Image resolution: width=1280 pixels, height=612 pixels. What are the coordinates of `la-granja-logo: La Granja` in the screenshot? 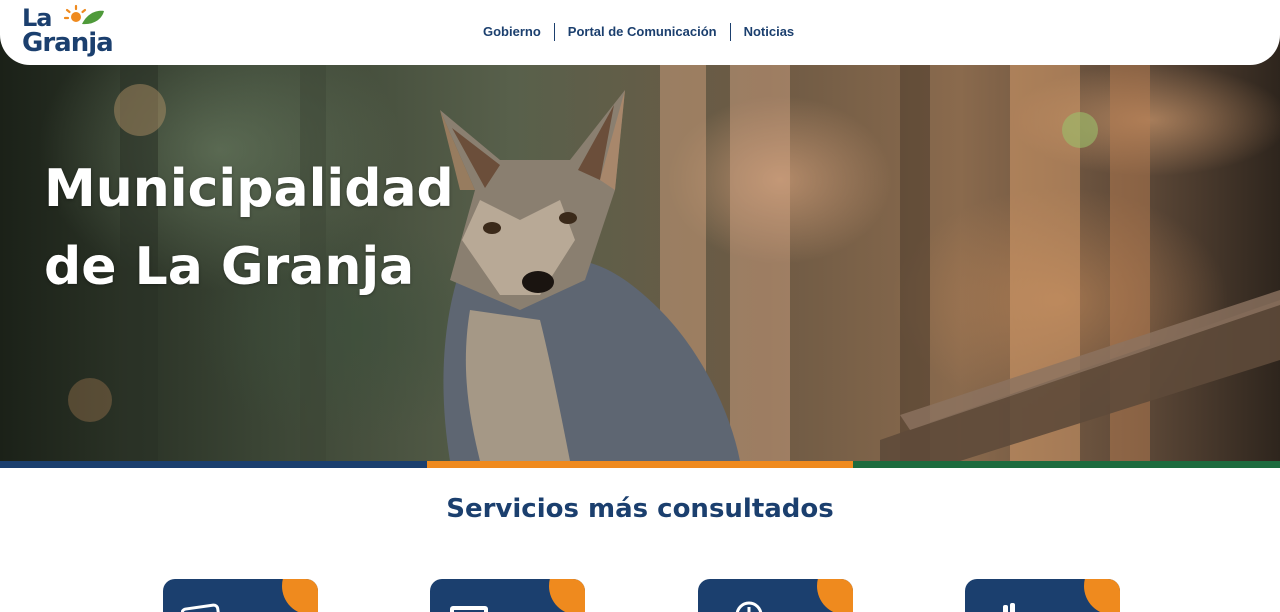 It's located at (68, 32).